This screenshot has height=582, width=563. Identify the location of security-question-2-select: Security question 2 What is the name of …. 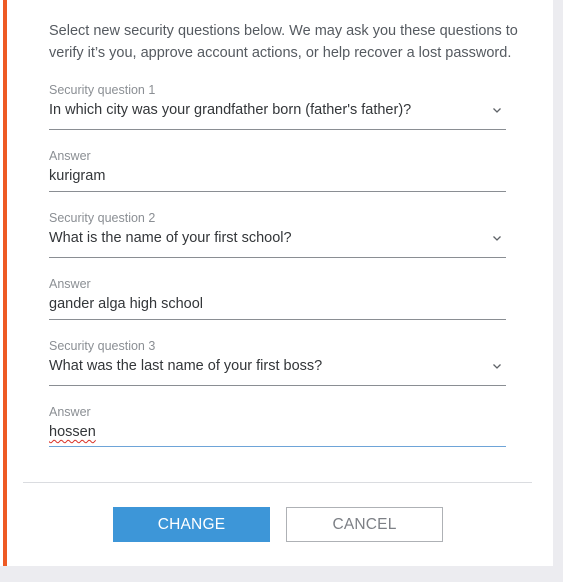
(277, 234).